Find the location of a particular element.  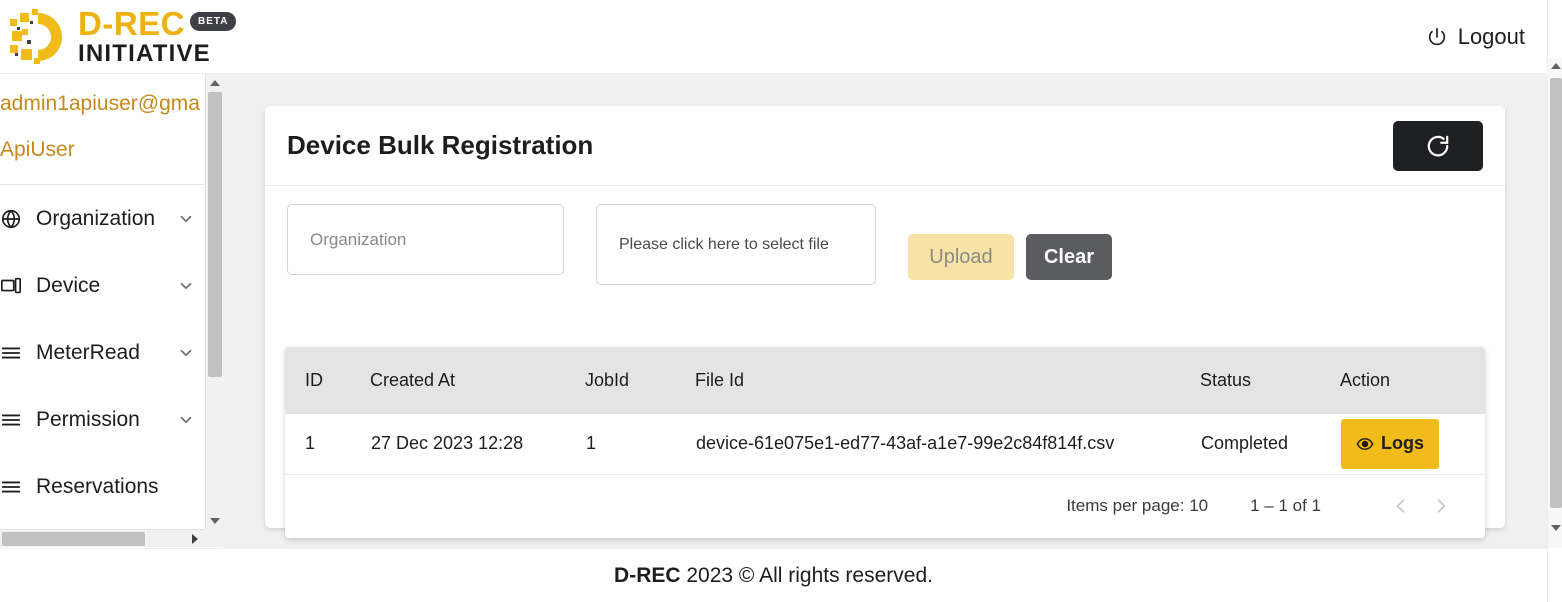

sidebar-item-label: MeterRead is located at coordinates (88, 352).